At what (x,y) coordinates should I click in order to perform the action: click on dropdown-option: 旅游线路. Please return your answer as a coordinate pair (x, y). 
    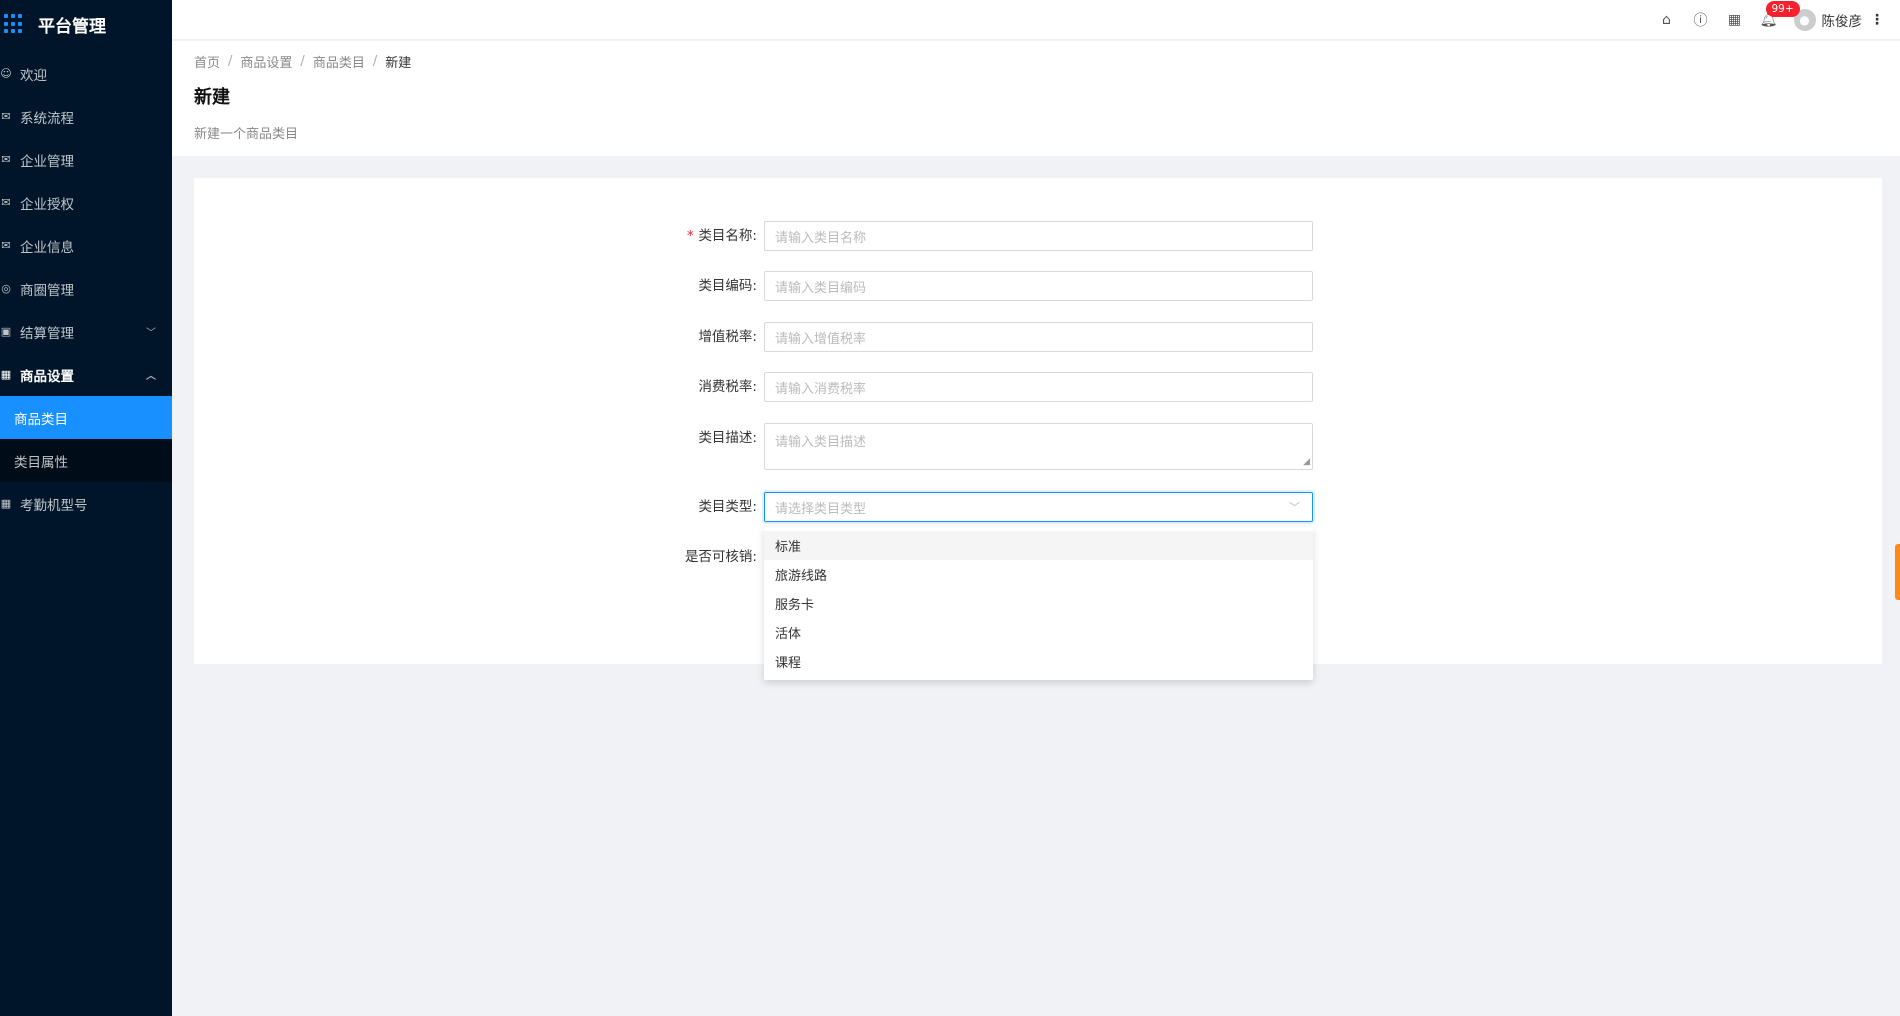
    Looking at the image, I should click on (1038, 574).